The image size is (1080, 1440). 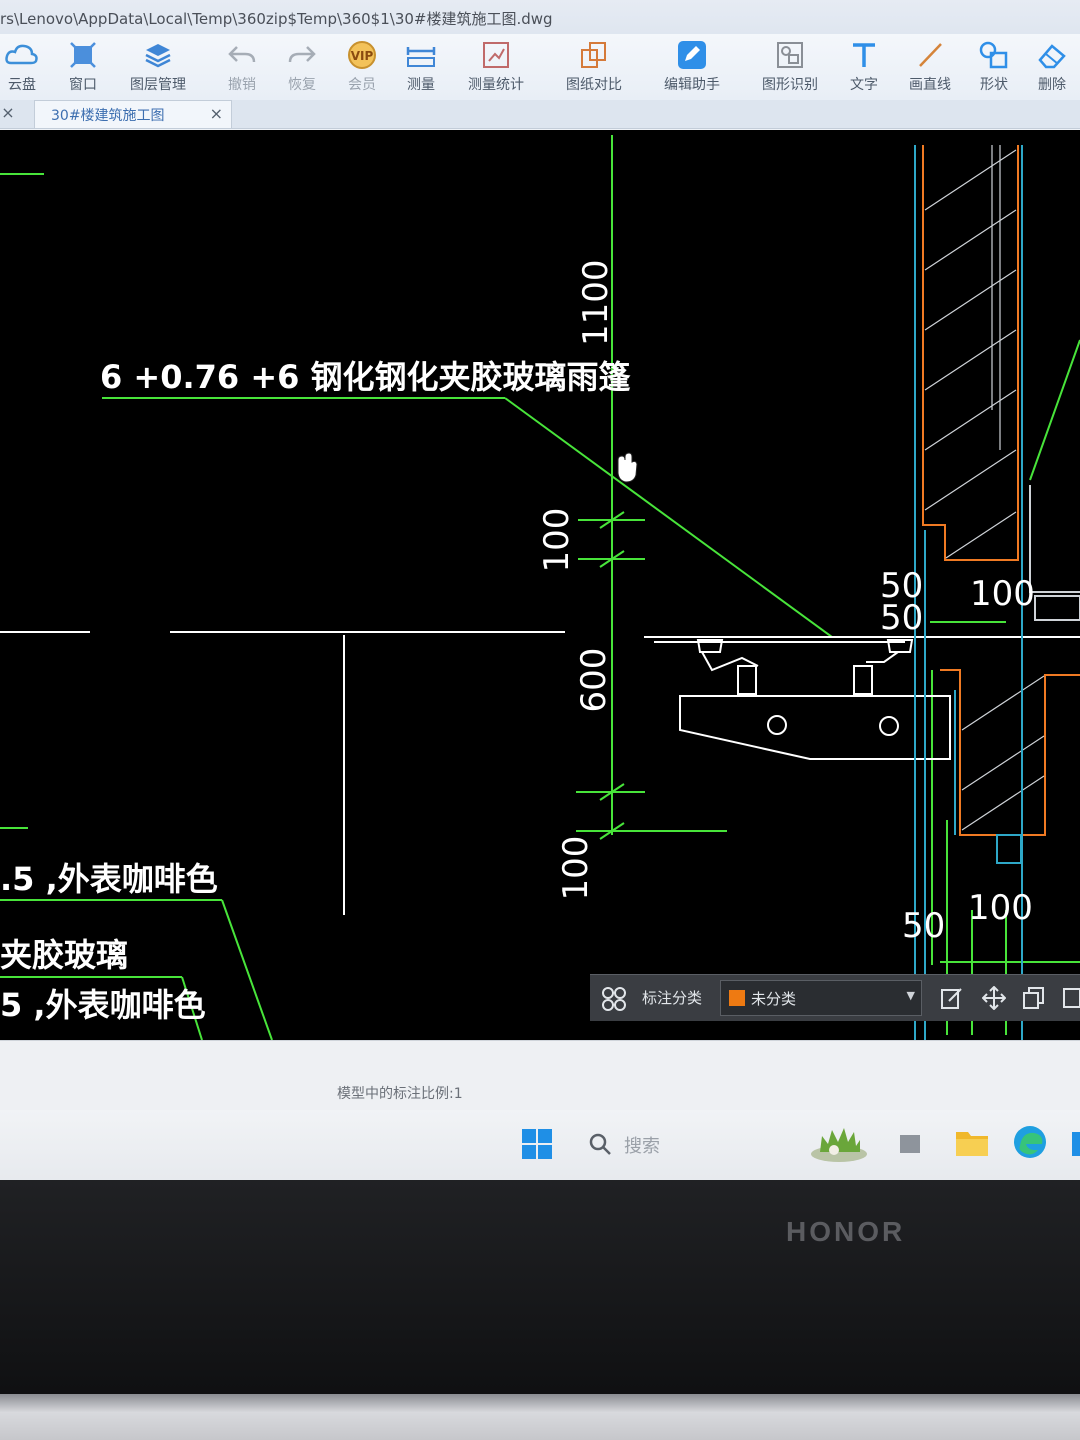 What do you see at coordinates (642, 1145) in the screenshot?
I see `taskbar-search-label: 搜索` at bounding box center [642, 1145].